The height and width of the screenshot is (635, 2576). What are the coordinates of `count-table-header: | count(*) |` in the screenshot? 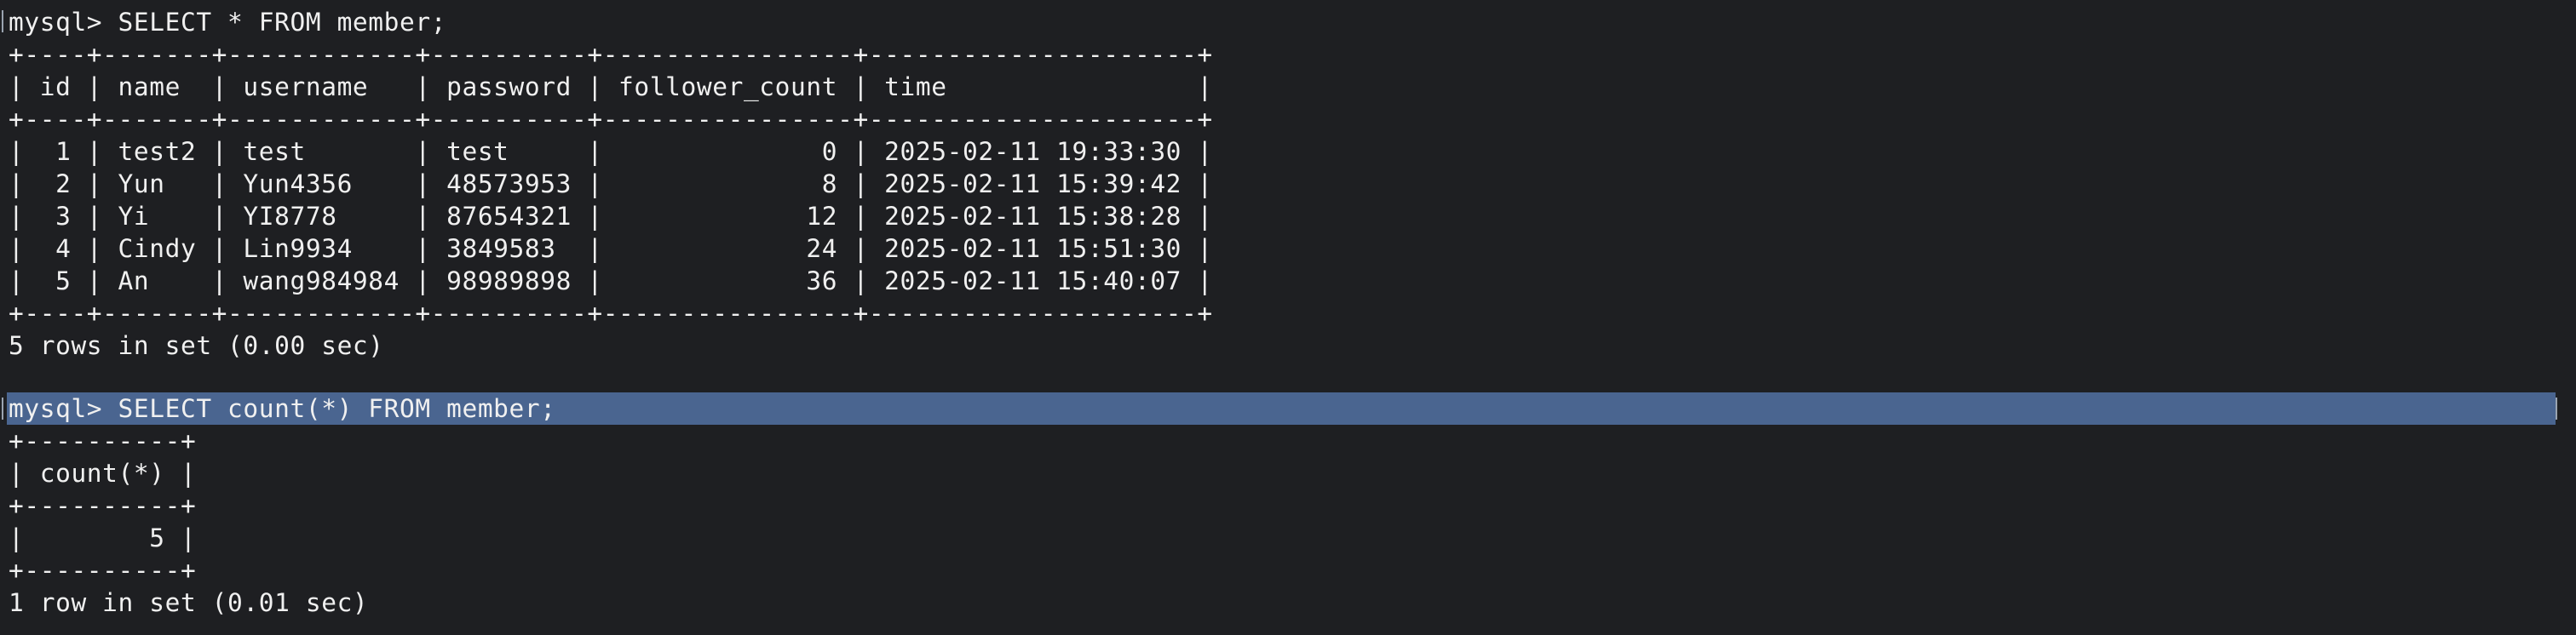 It's located at (103, 473).